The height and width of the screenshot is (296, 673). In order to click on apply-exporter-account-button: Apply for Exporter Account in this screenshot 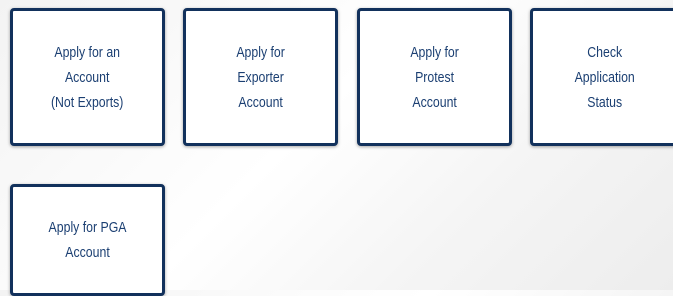, I will do `click(260, 77)`.